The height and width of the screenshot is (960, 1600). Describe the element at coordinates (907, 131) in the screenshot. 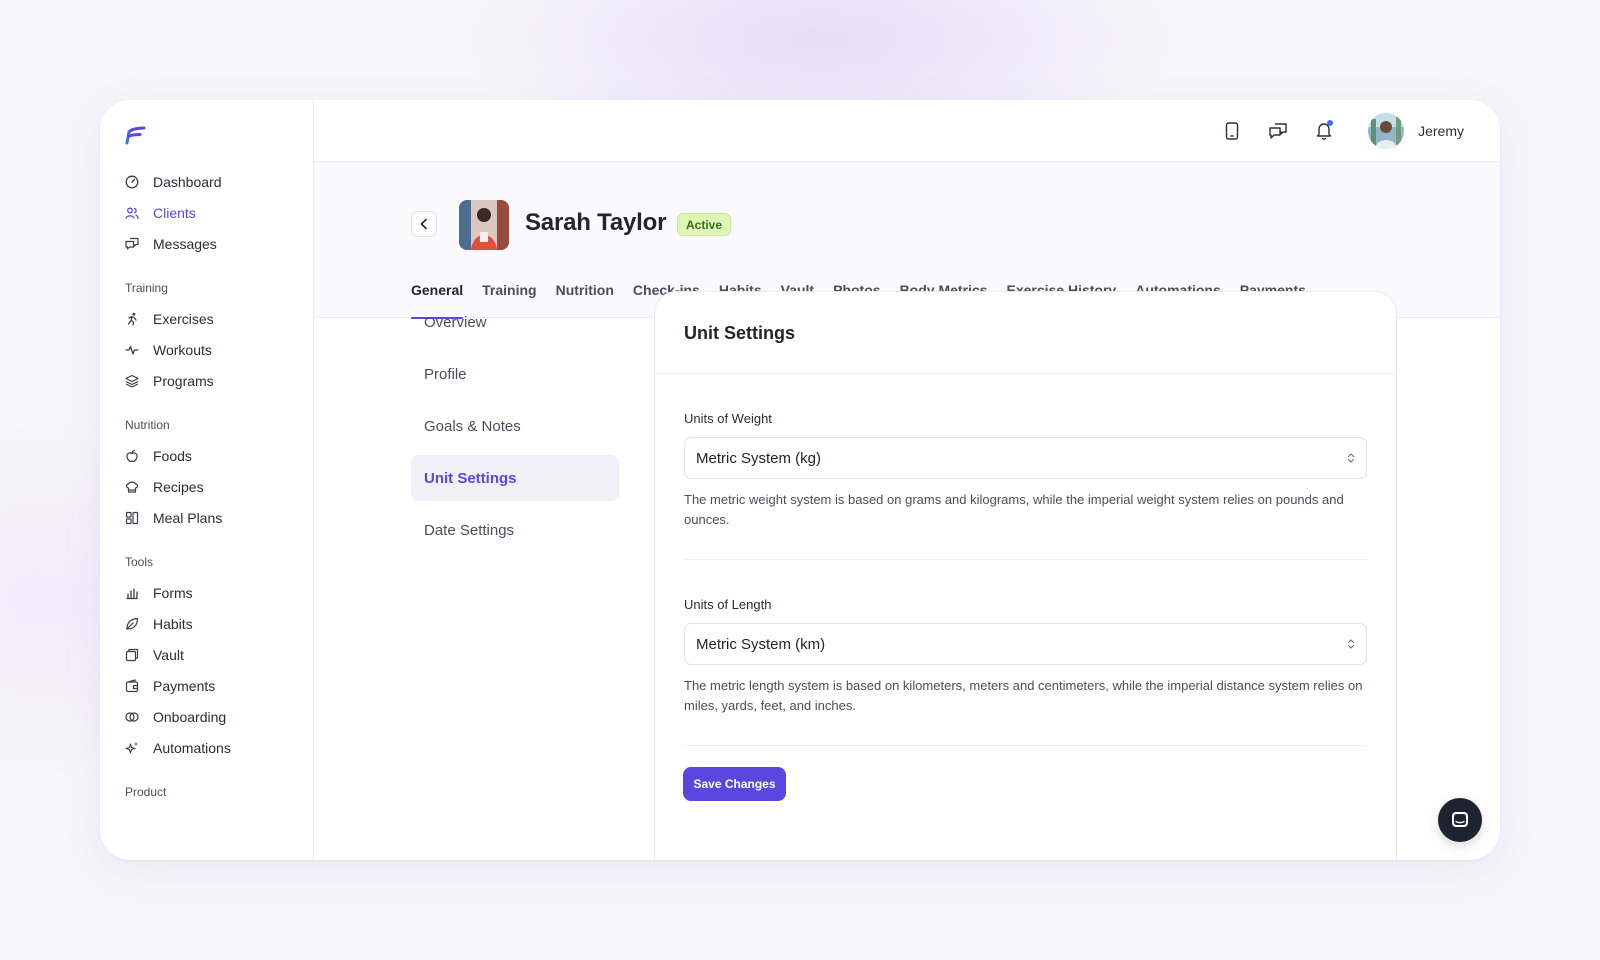

I see `topbar: Jeremy` at that location.